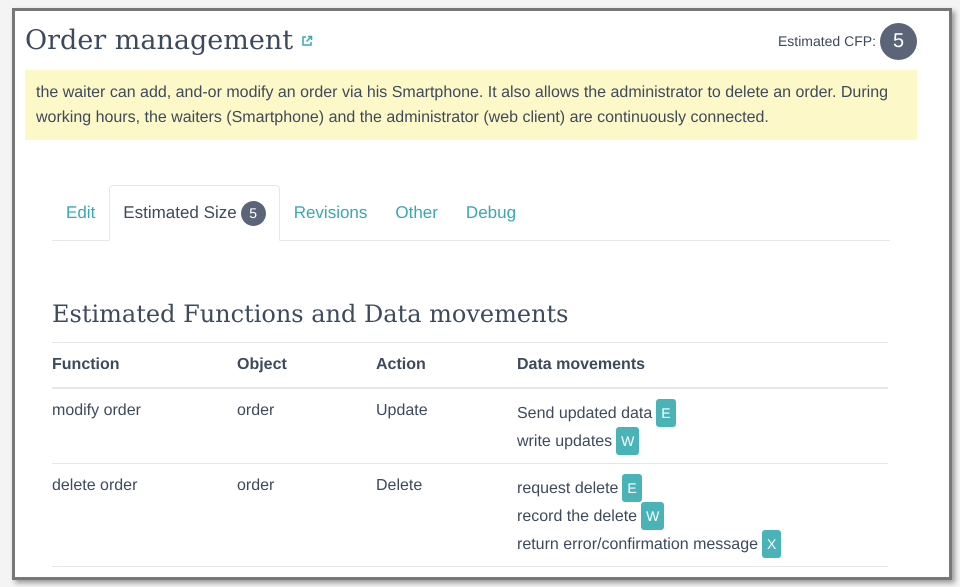 The width and height of the screenshot is (960, 587). What do you see at coordinates (81, 212) in the screenshot?
I see `tab: Edit` at bounding box center [81, 212].